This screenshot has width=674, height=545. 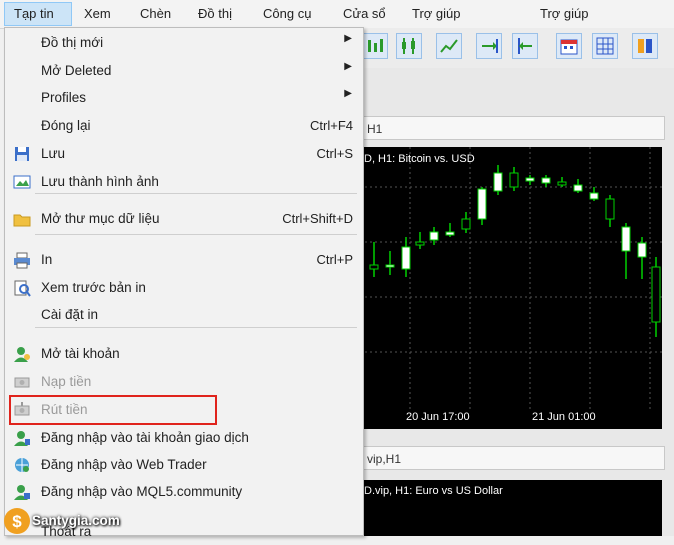 What do you see at coordinates (155, 13) in the screenshot?
I see `menu-insert: Chèn` at bounding box center [155, 13].